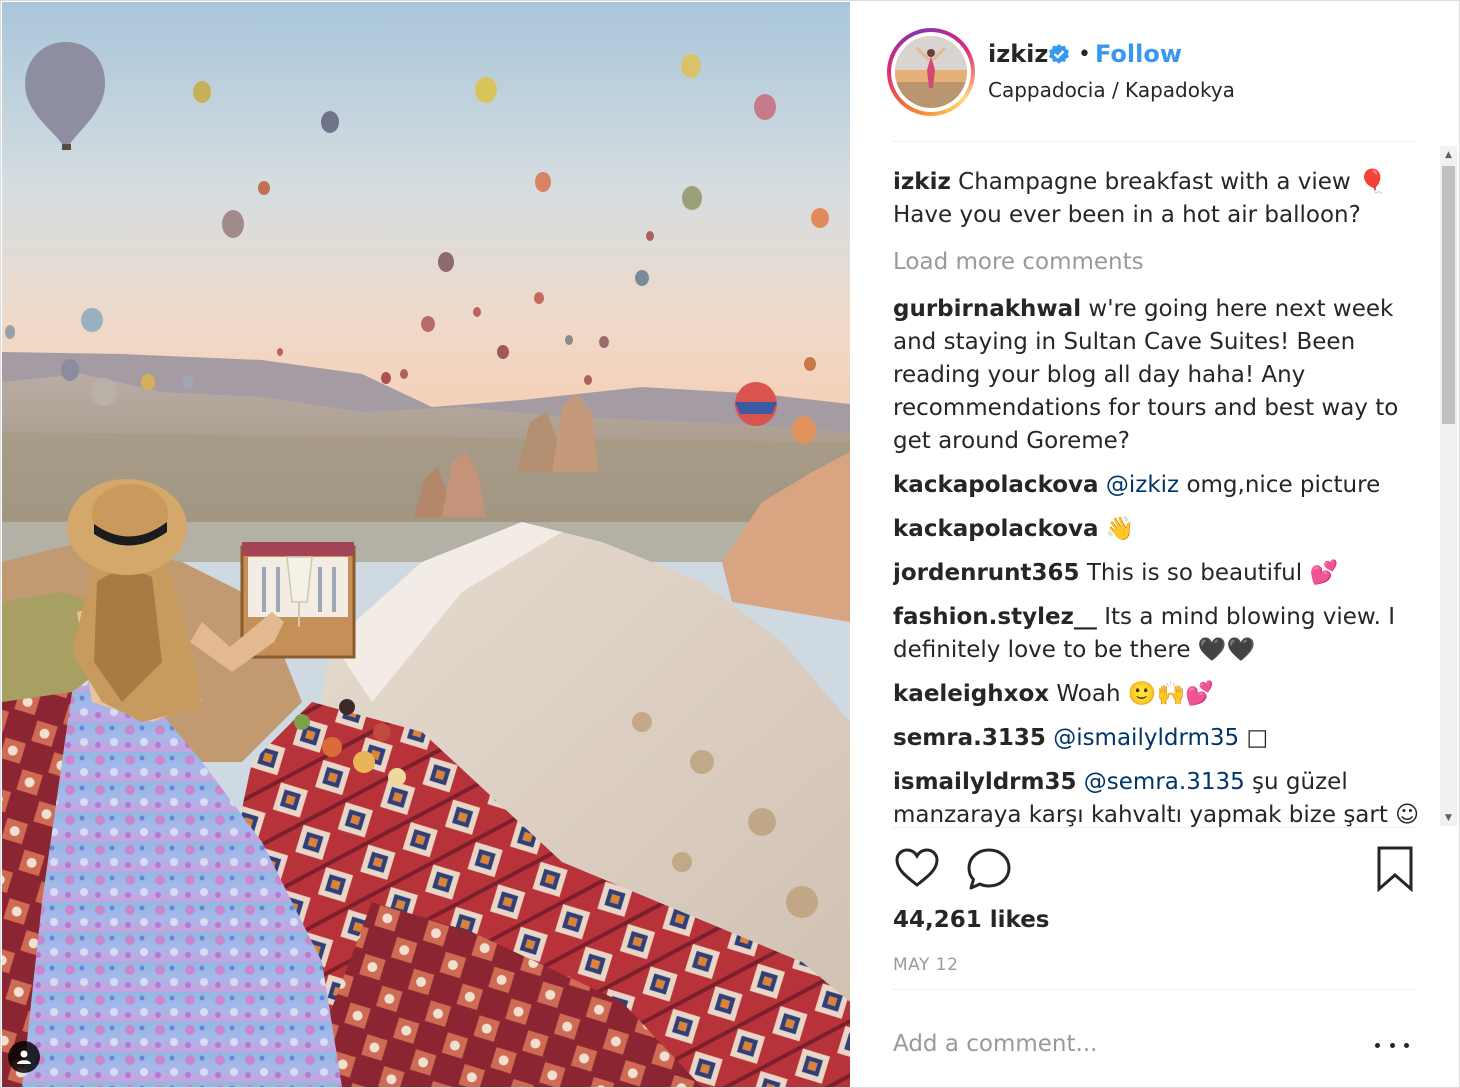 The height and width of the screenshot is (1088, 1460). I want to click on avatar, so click(931, 72).